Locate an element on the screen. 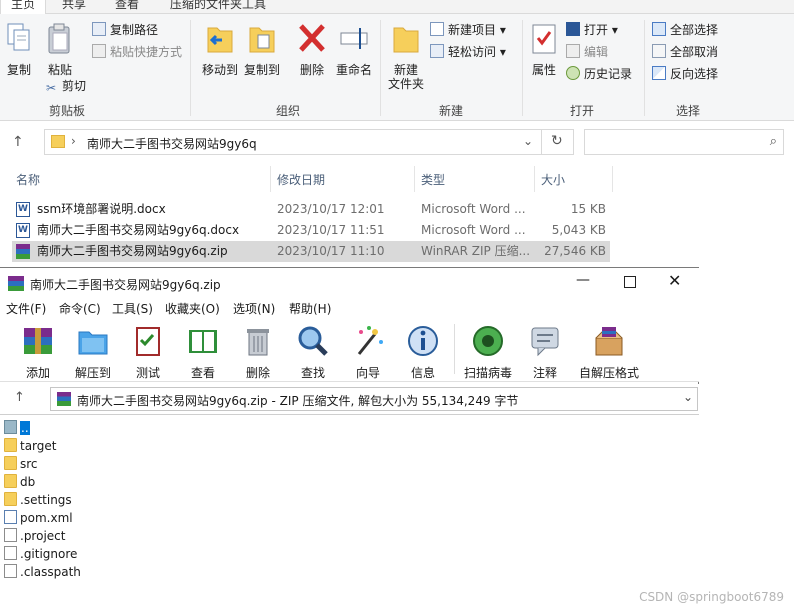  history-button: 历史记录 is located at coordinates (599, 74).